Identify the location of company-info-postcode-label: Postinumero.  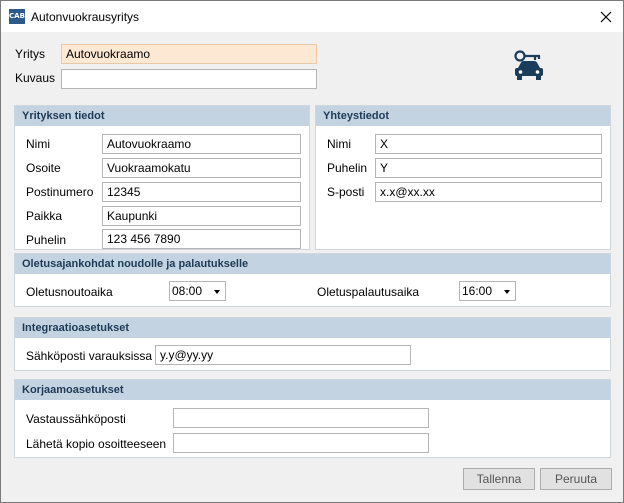
(60, 192).